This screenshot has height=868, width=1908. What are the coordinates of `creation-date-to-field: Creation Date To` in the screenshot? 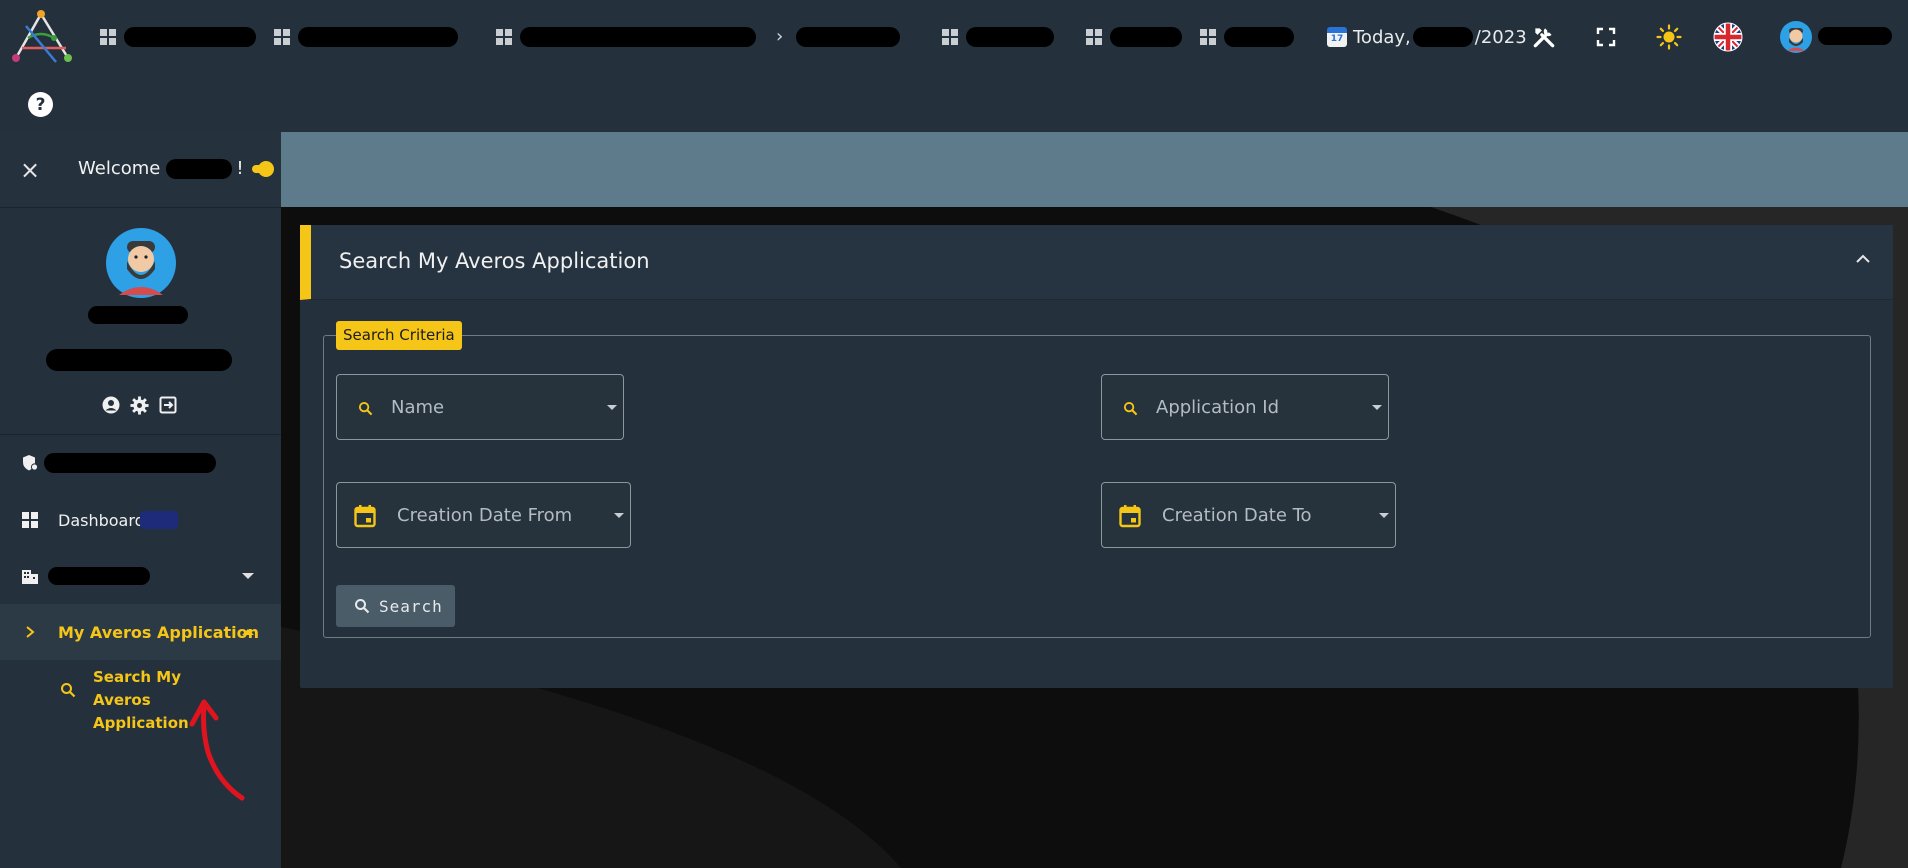 It's located at (1248, 515).